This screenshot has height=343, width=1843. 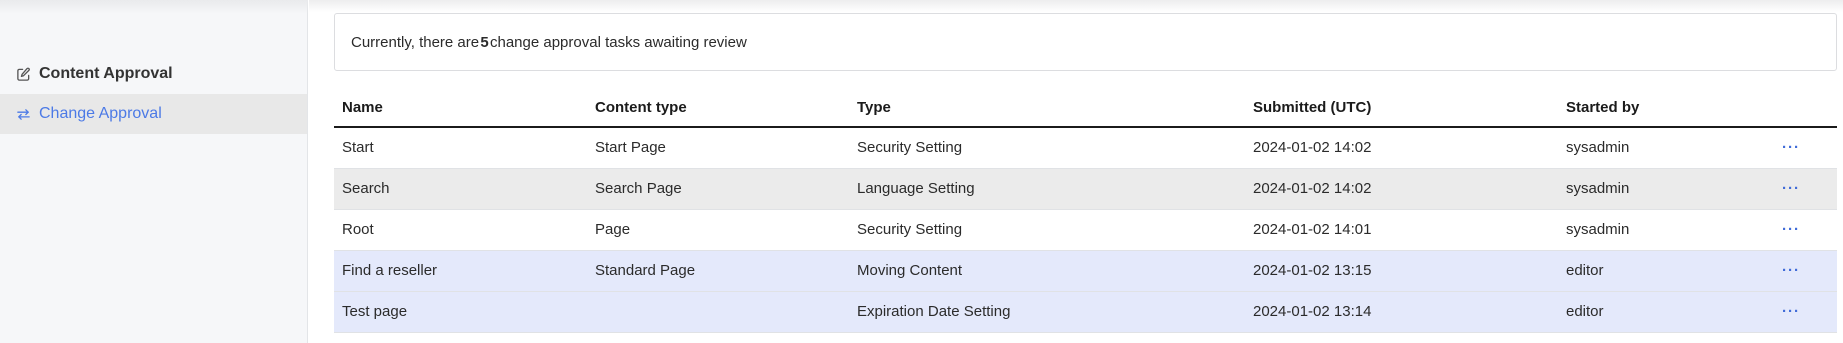 I want to click on cell-type: Expiration Date Setting, so click(x=1047, y=312).